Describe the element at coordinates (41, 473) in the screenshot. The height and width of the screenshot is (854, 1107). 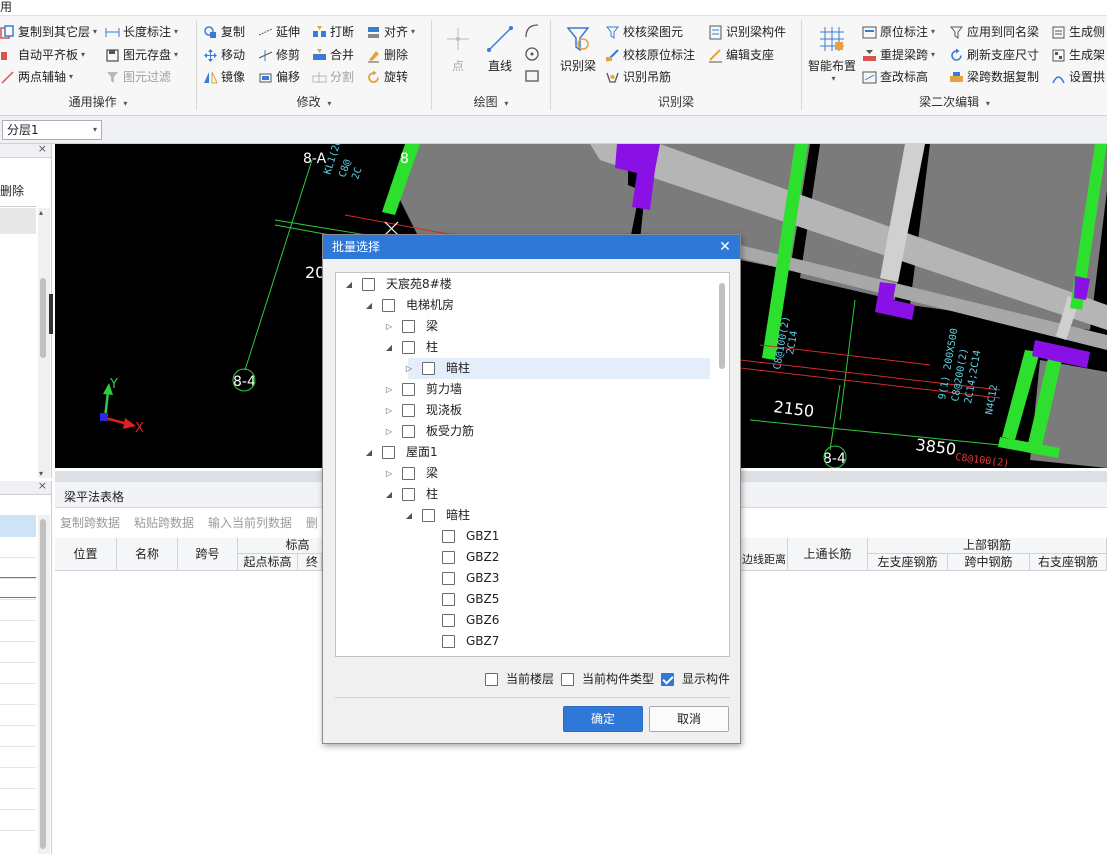
I see `scroll-down-icon: ▾` at that location.